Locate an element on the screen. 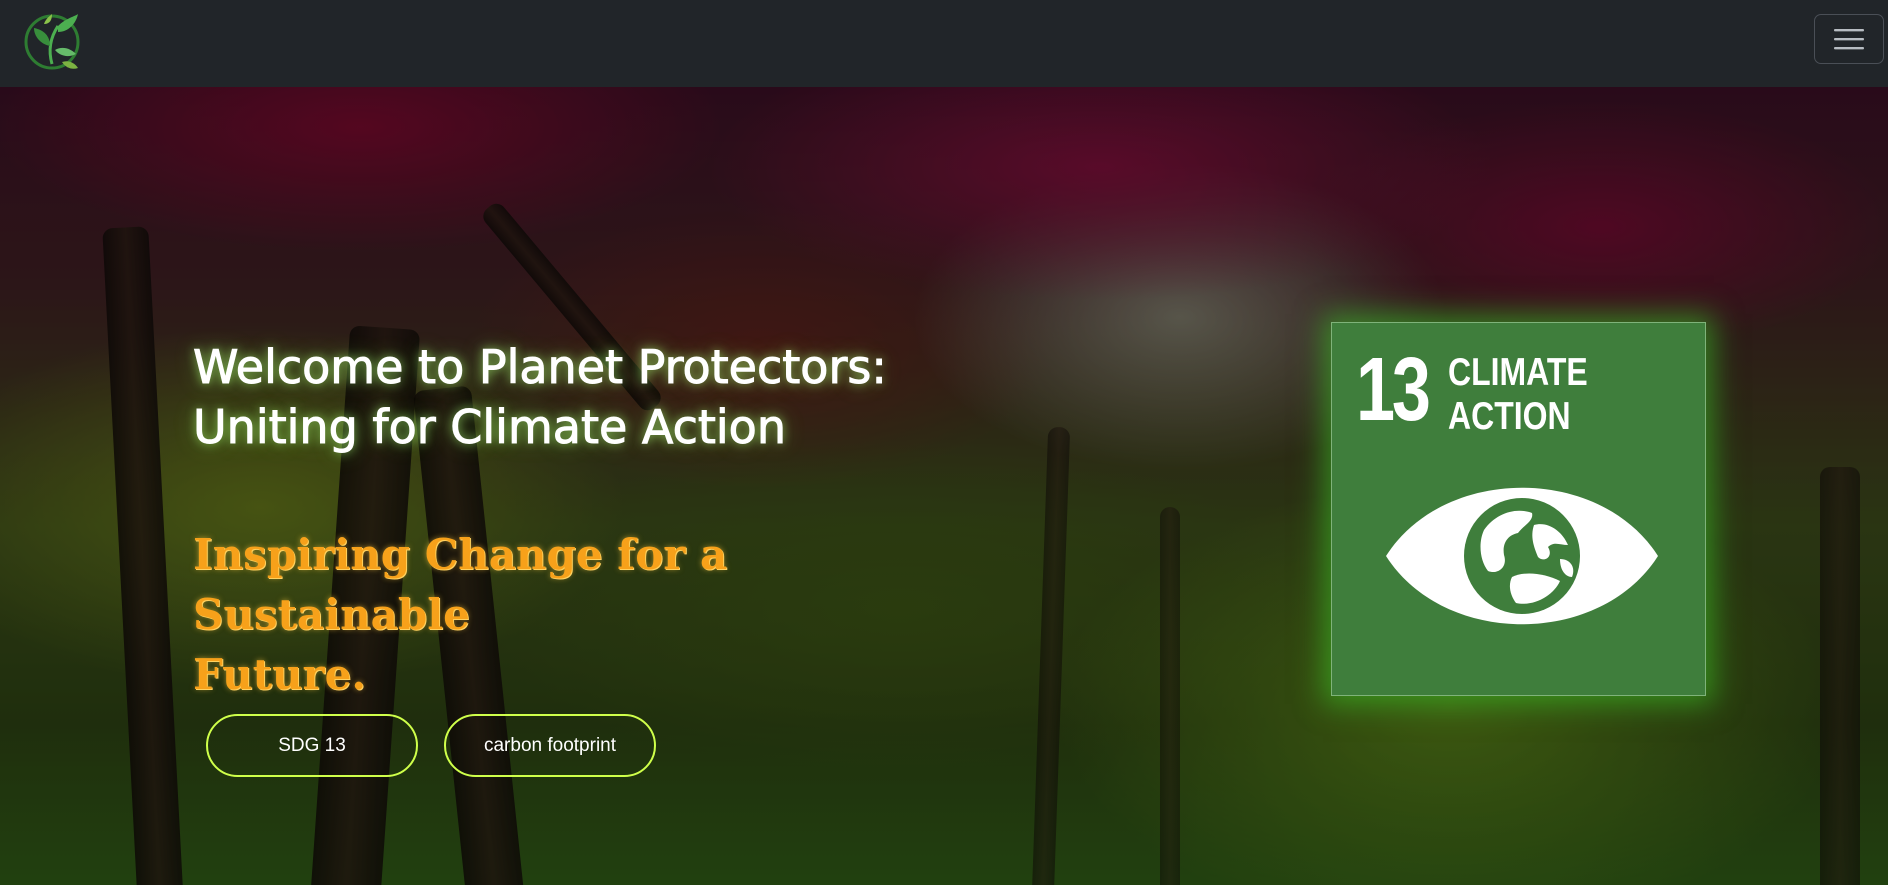  hamburger-icon is located at coordinates (1849, 39).